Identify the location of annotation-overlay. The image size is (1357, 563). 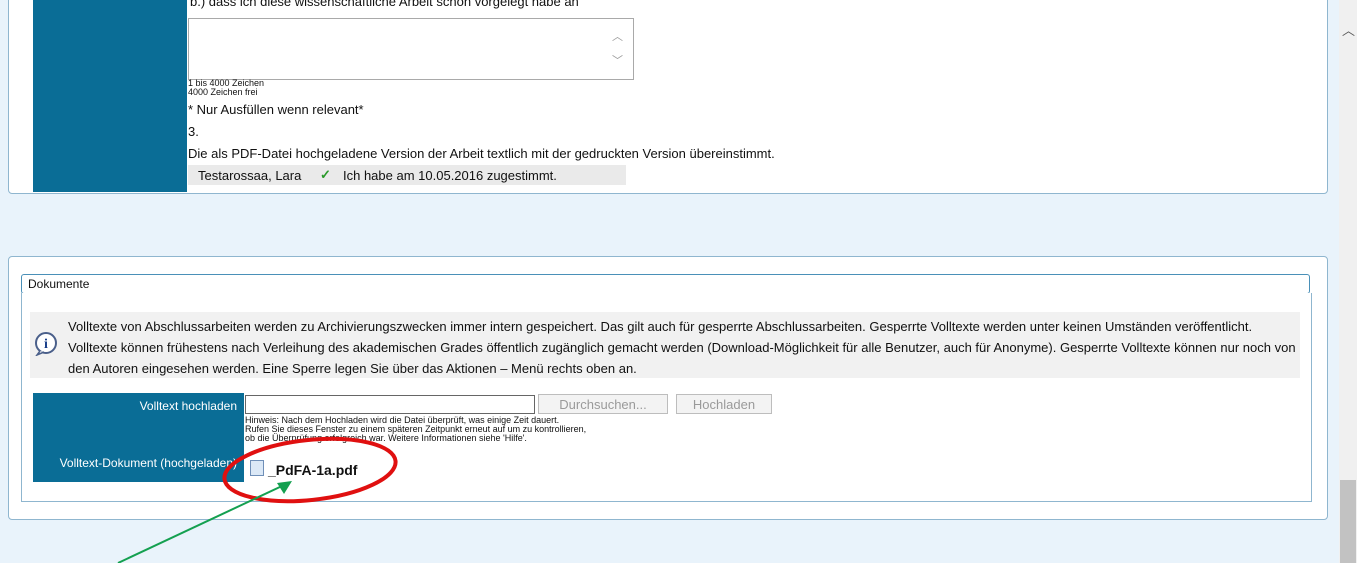
(257, 499).